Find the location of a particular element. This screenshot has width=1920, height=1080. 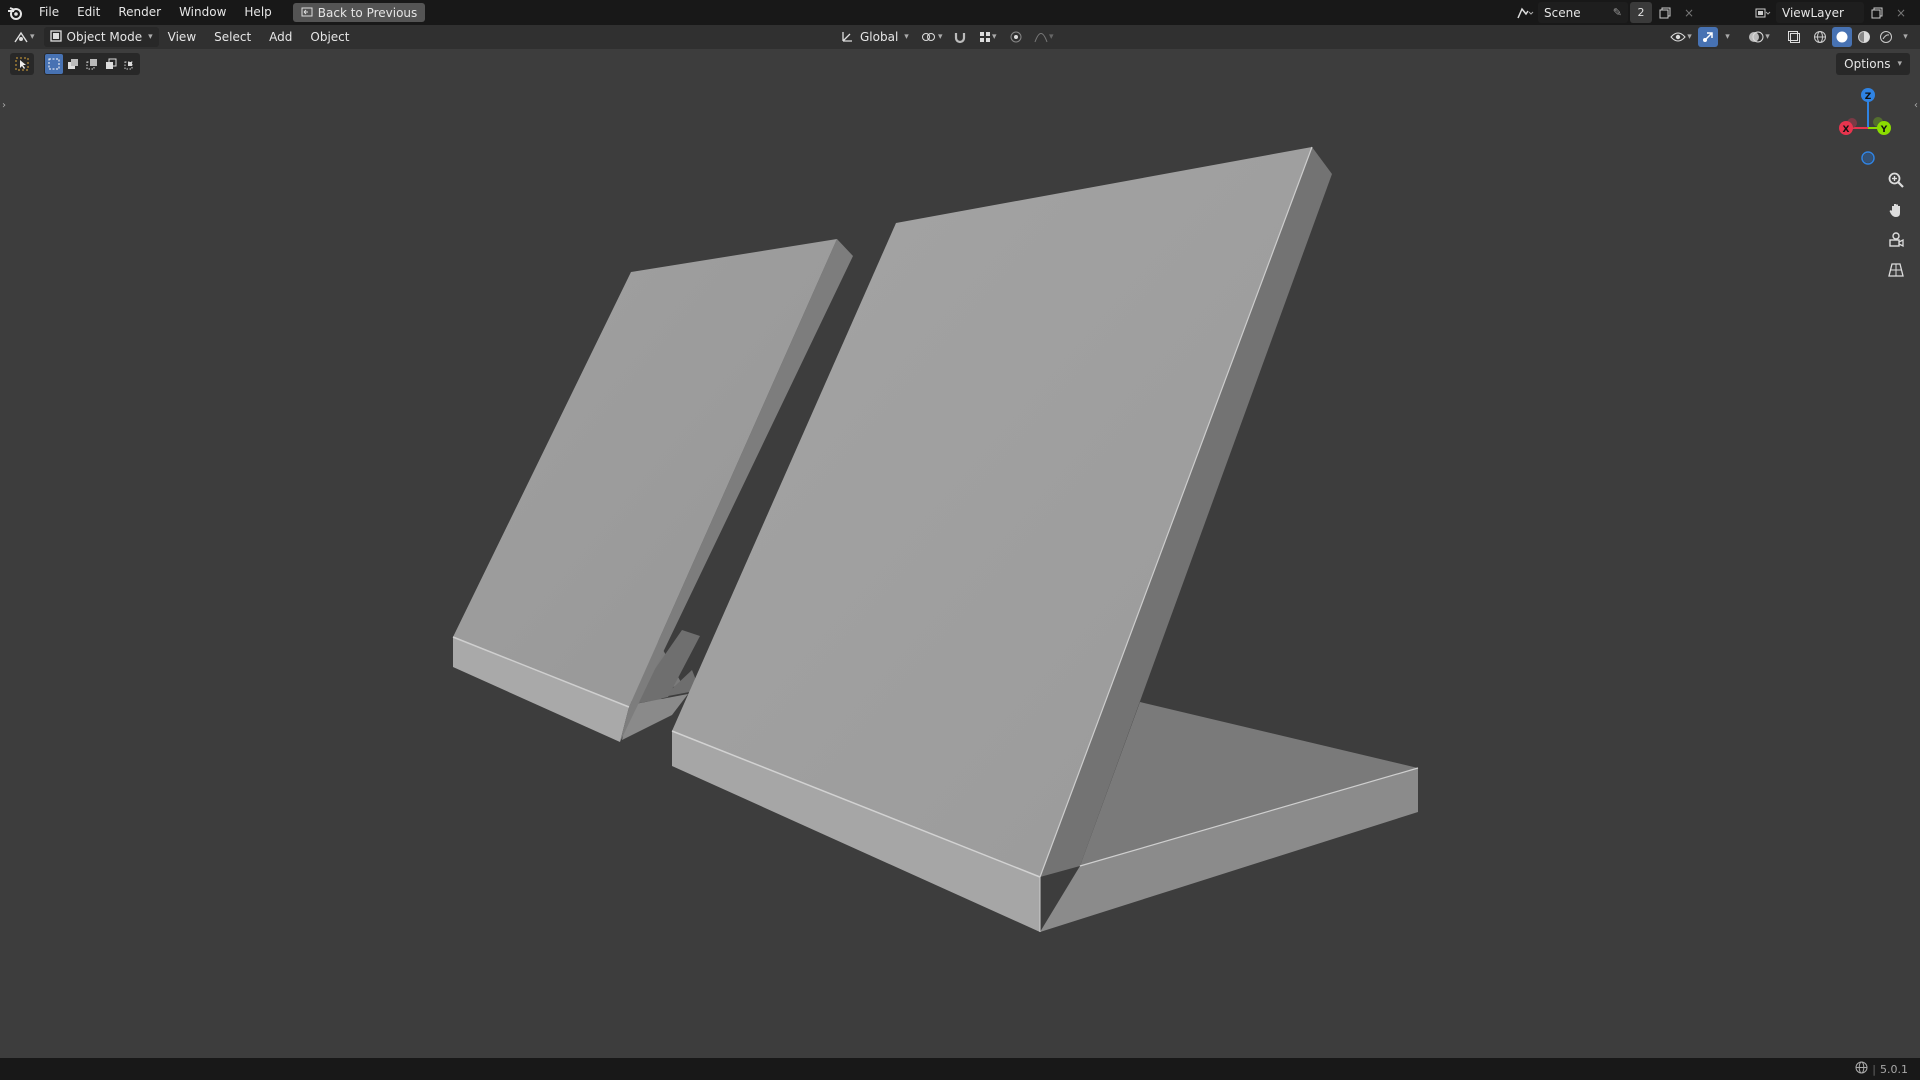

overlays-icon: ▾ is located at coordinates (1759, 37).